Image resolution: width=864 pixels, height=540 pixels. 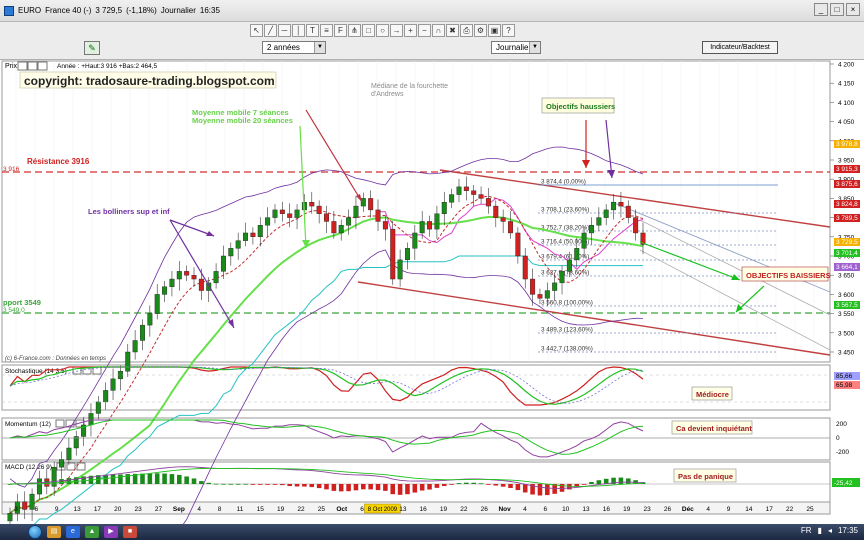 I want to click on network-icon: ▮, so click(x=820, y=530).